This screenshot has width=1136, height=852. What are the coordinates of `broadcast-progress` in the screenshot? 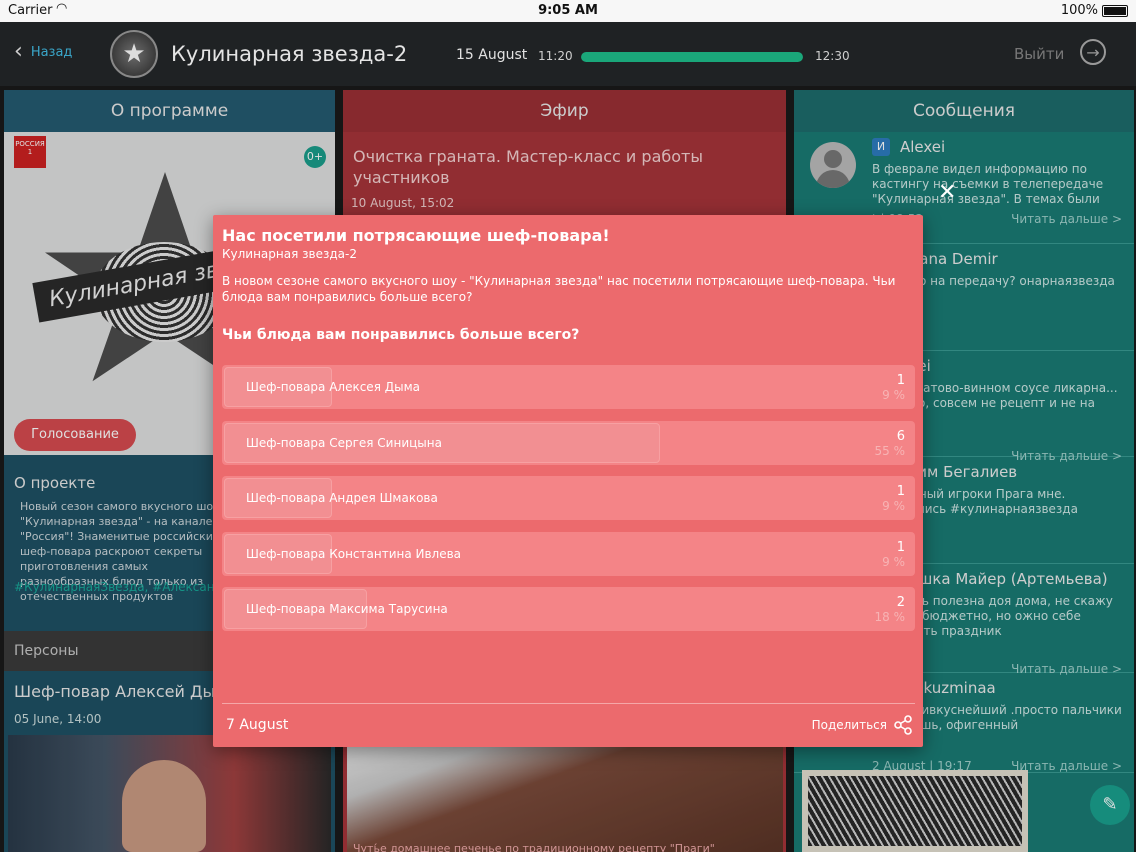 It's located at (692, 57).